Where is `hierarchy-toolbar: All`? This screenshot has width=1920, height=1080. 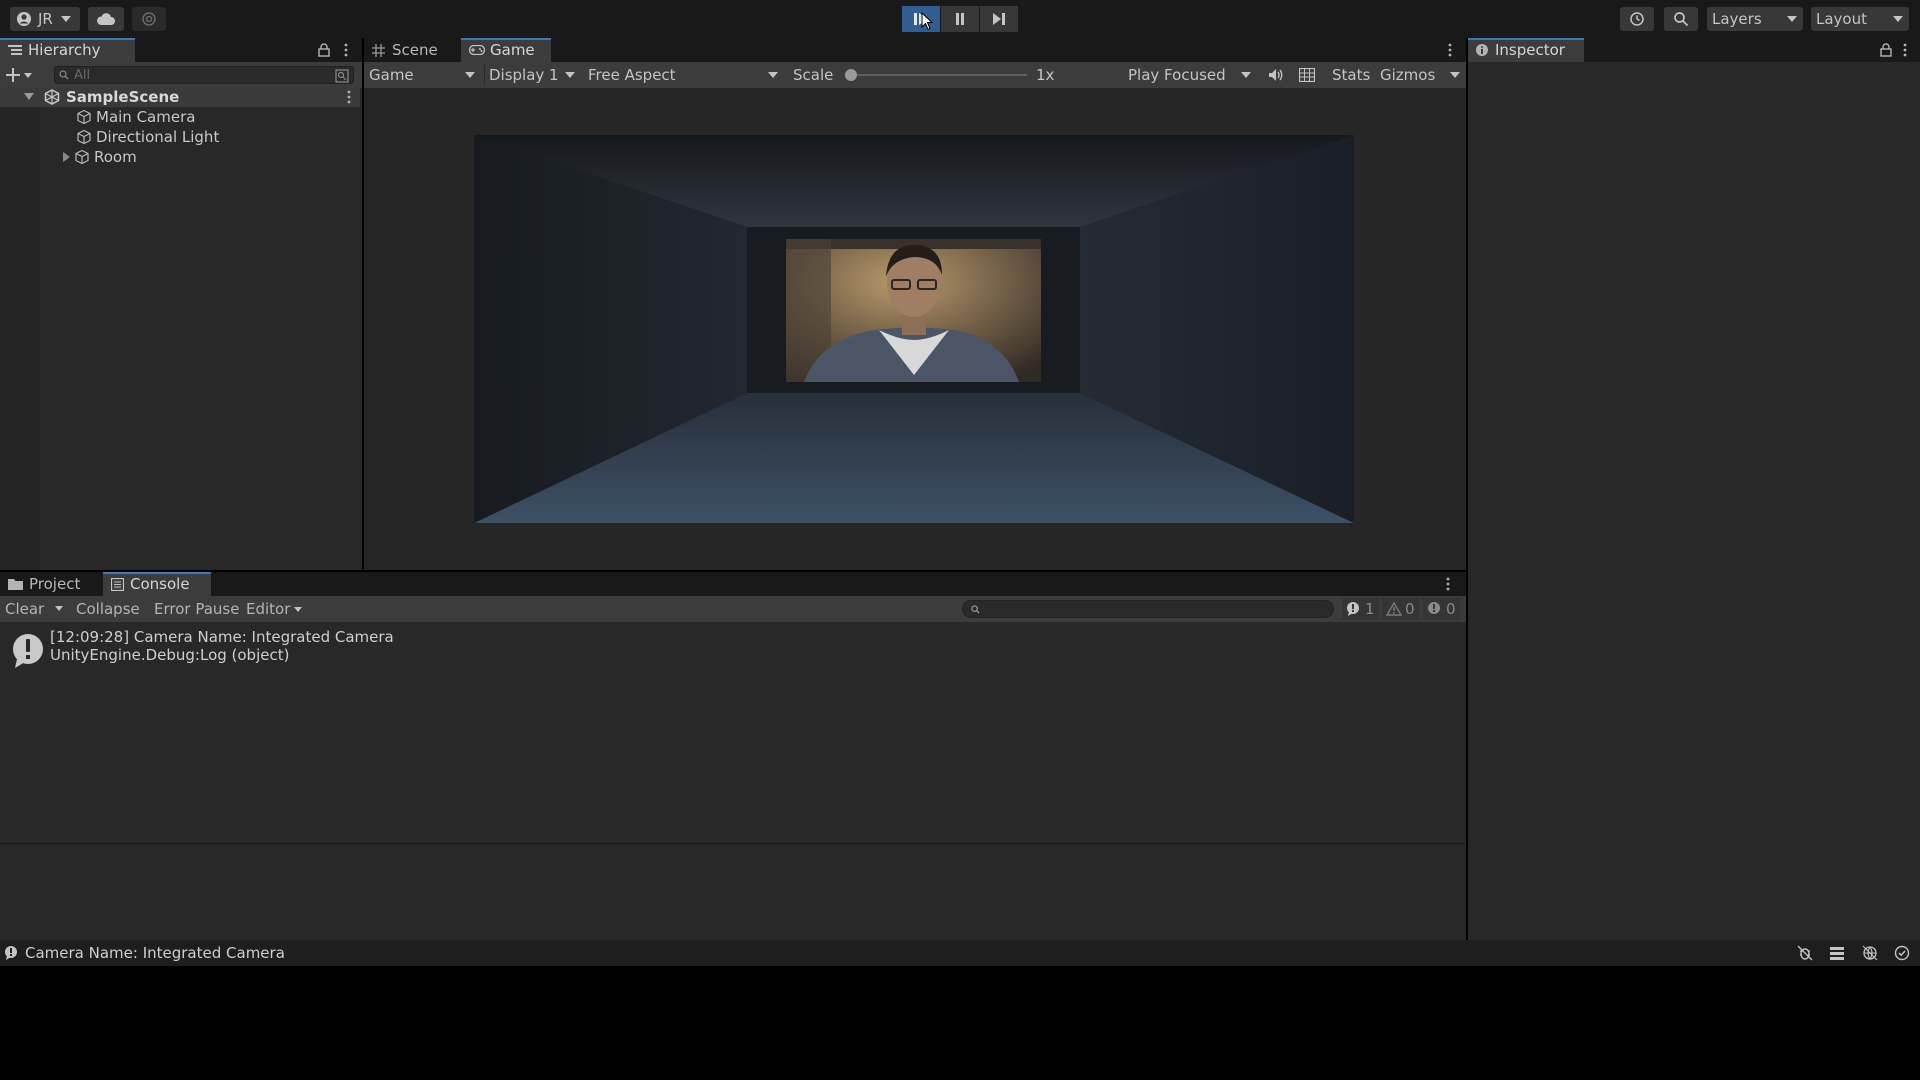
hierarchy-toolbar: All is located at coordinates (181, 75).